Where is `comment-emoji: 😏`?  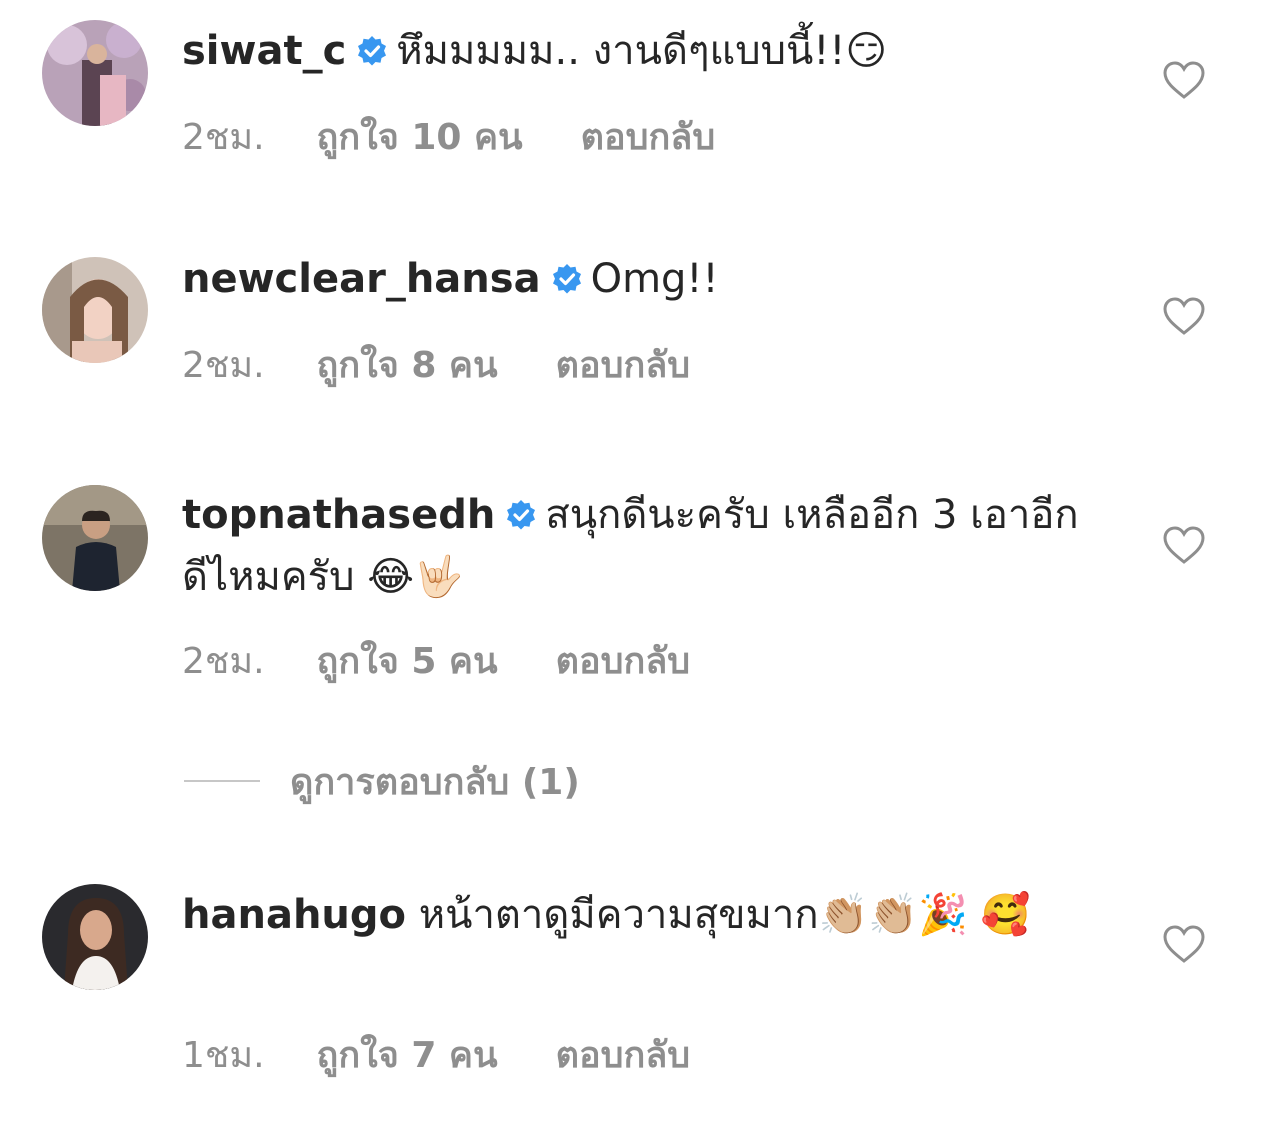 comment-emoji: 😏 is located at coordinates (866, 51).